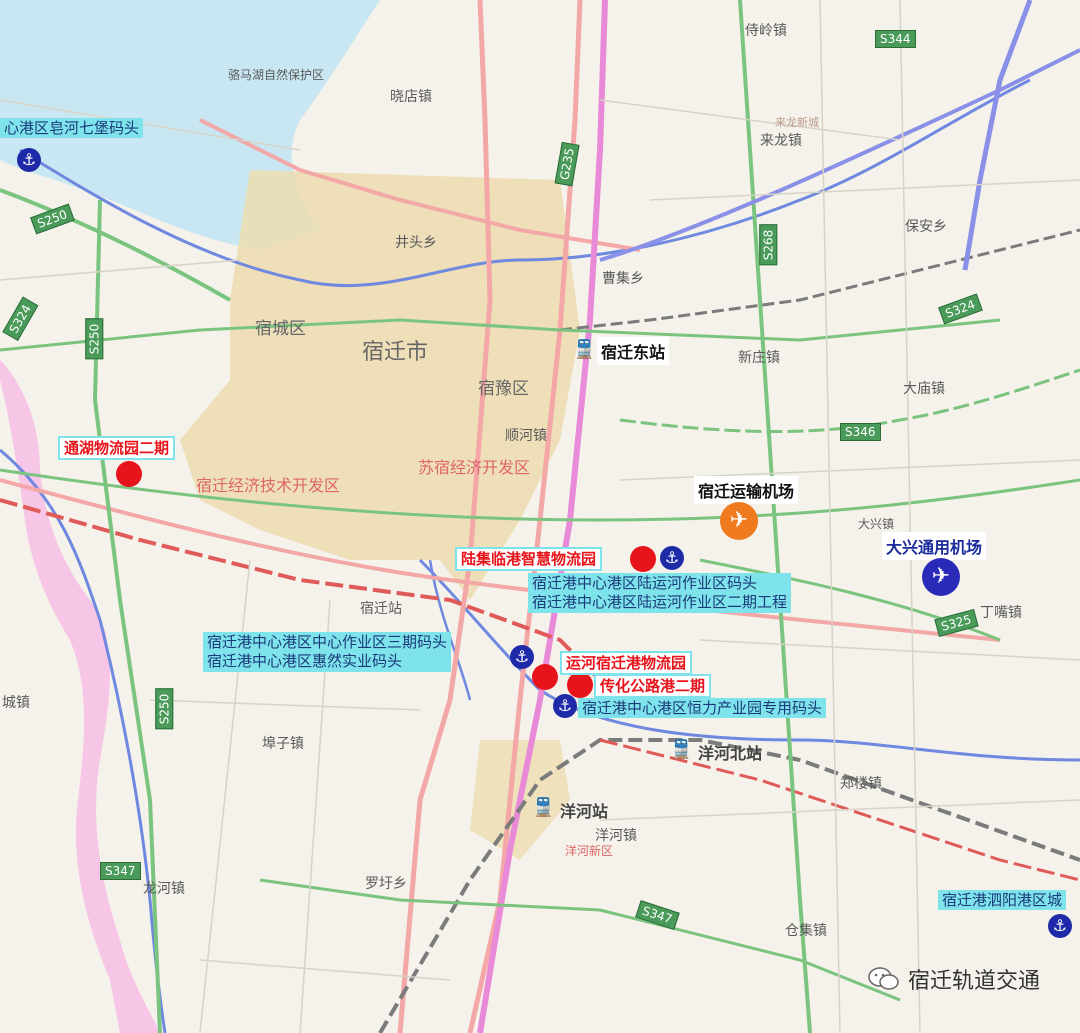 The height and width of the screenshot is (1033, 1080). What do you see at coordinates (797, 122) in the screenshot?
I see `label-dongxin: 来龙新城` at bounding box center [797, 122].